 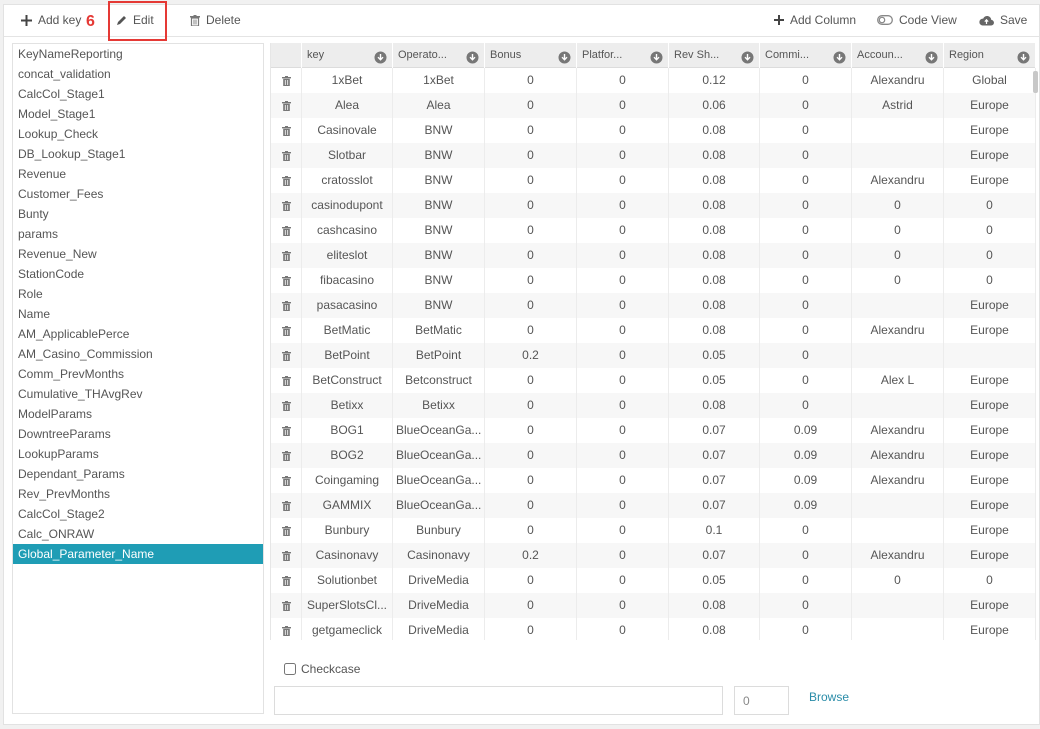 What do you see at coordinates (531, 355) in the screenshot?
I see `table-cell: 0.2` at bounding box center [531, 355].